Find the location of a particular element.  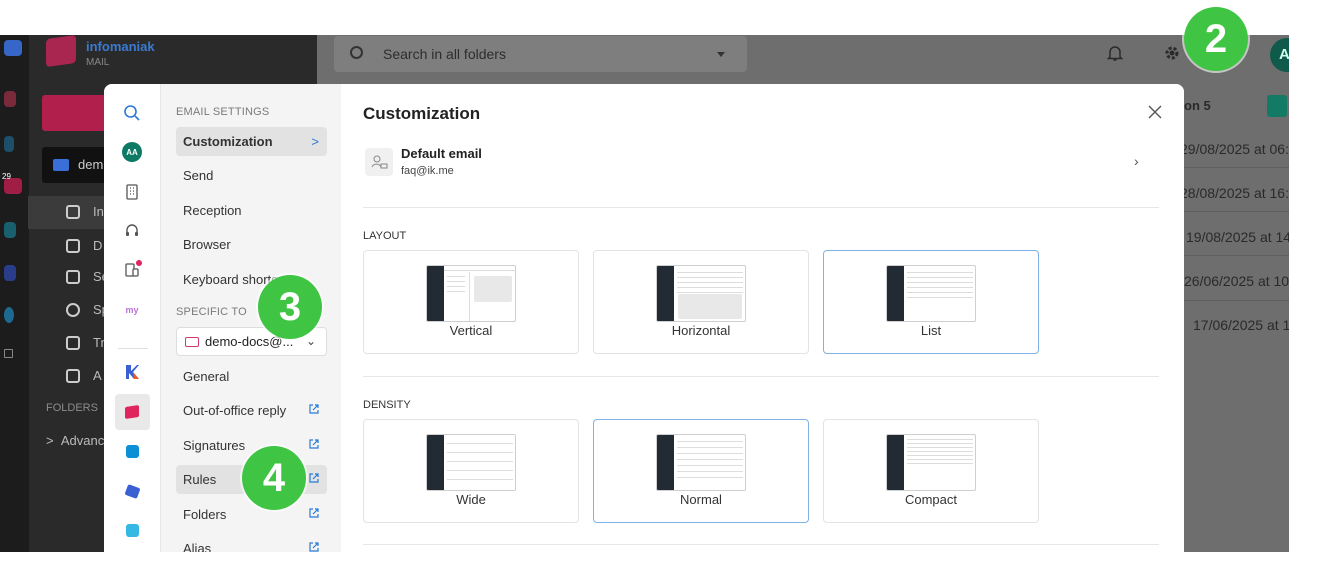

layout-option-list: List is located at coordinates (931, 302).